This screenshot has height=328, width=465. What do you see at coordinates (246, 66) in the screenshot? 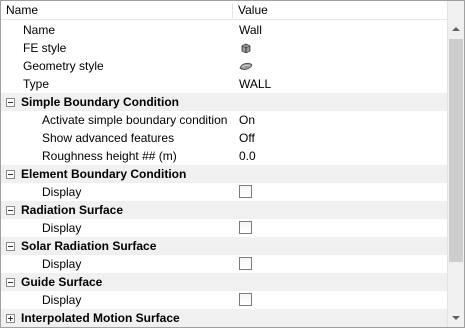
I see `geometry-style-icon` at bounding box center [246, 66].